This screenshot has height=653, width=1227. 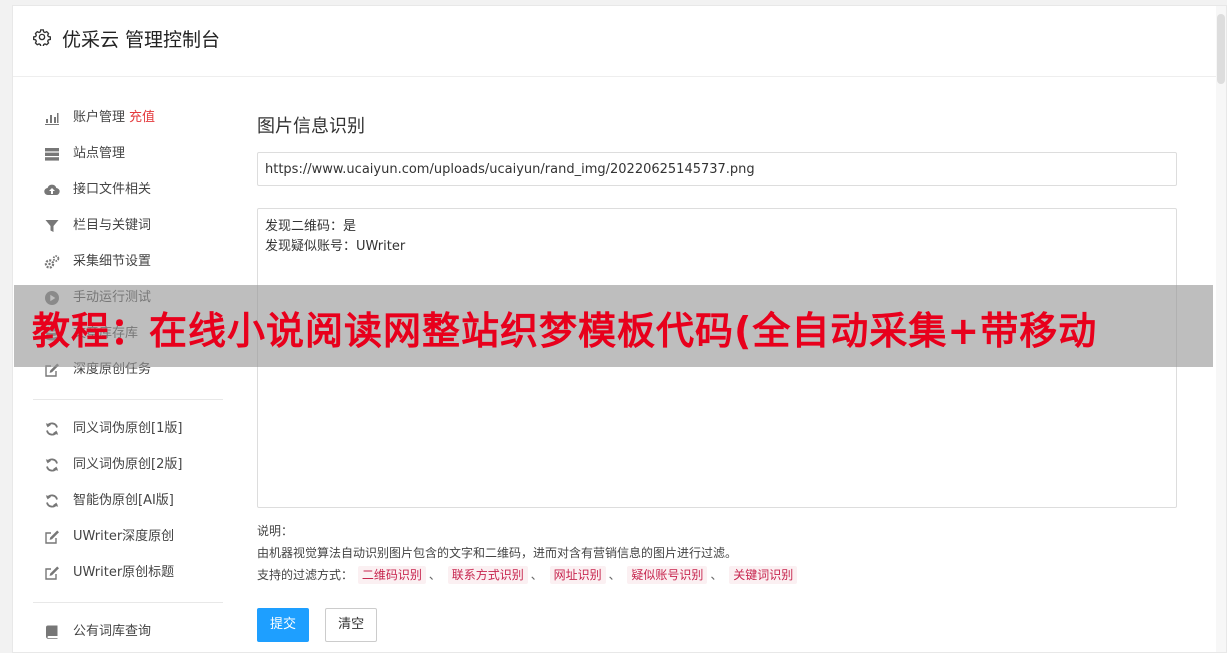 I want to click on sidebar-item-label: 同义词伪原创[2版], so click(x=128, y=464).